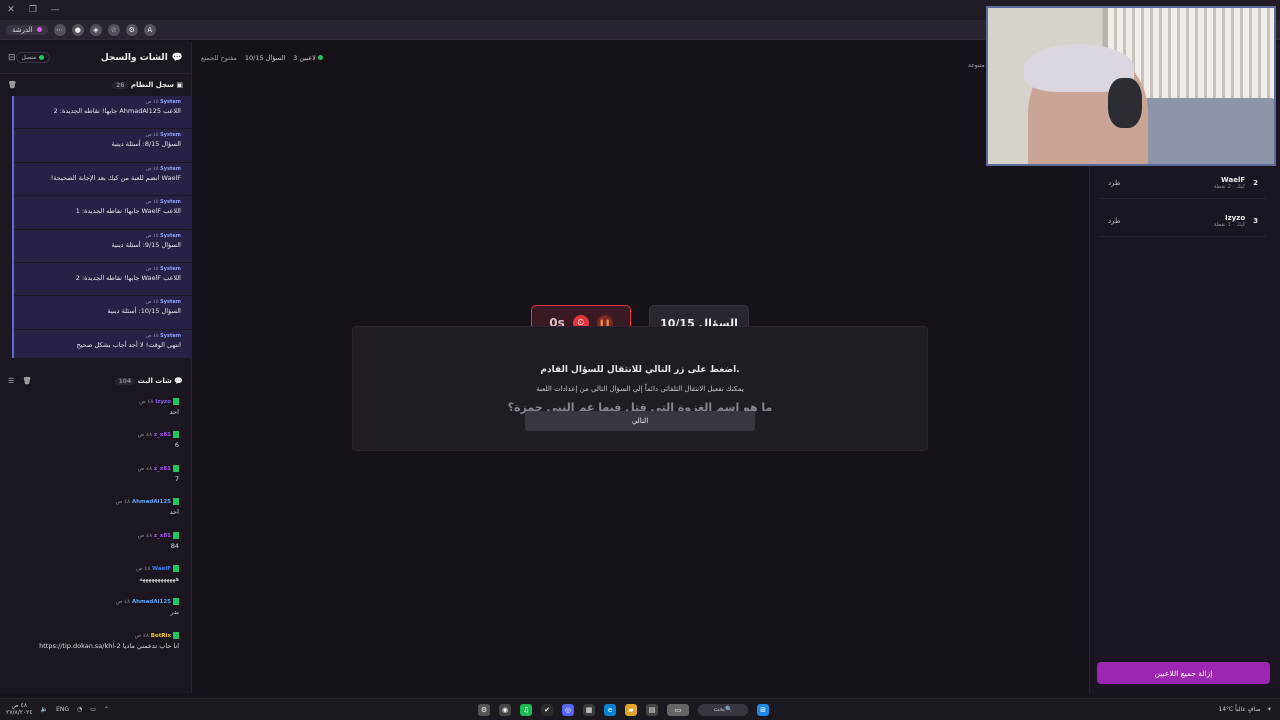 Image resolution: width=1280 pixels, height=720 pixels. Describe the element at coordinates (95, 58) in the screenshot. I see `sidebar-header: ⊟ متصل الشات والسجل 💬` at that location.